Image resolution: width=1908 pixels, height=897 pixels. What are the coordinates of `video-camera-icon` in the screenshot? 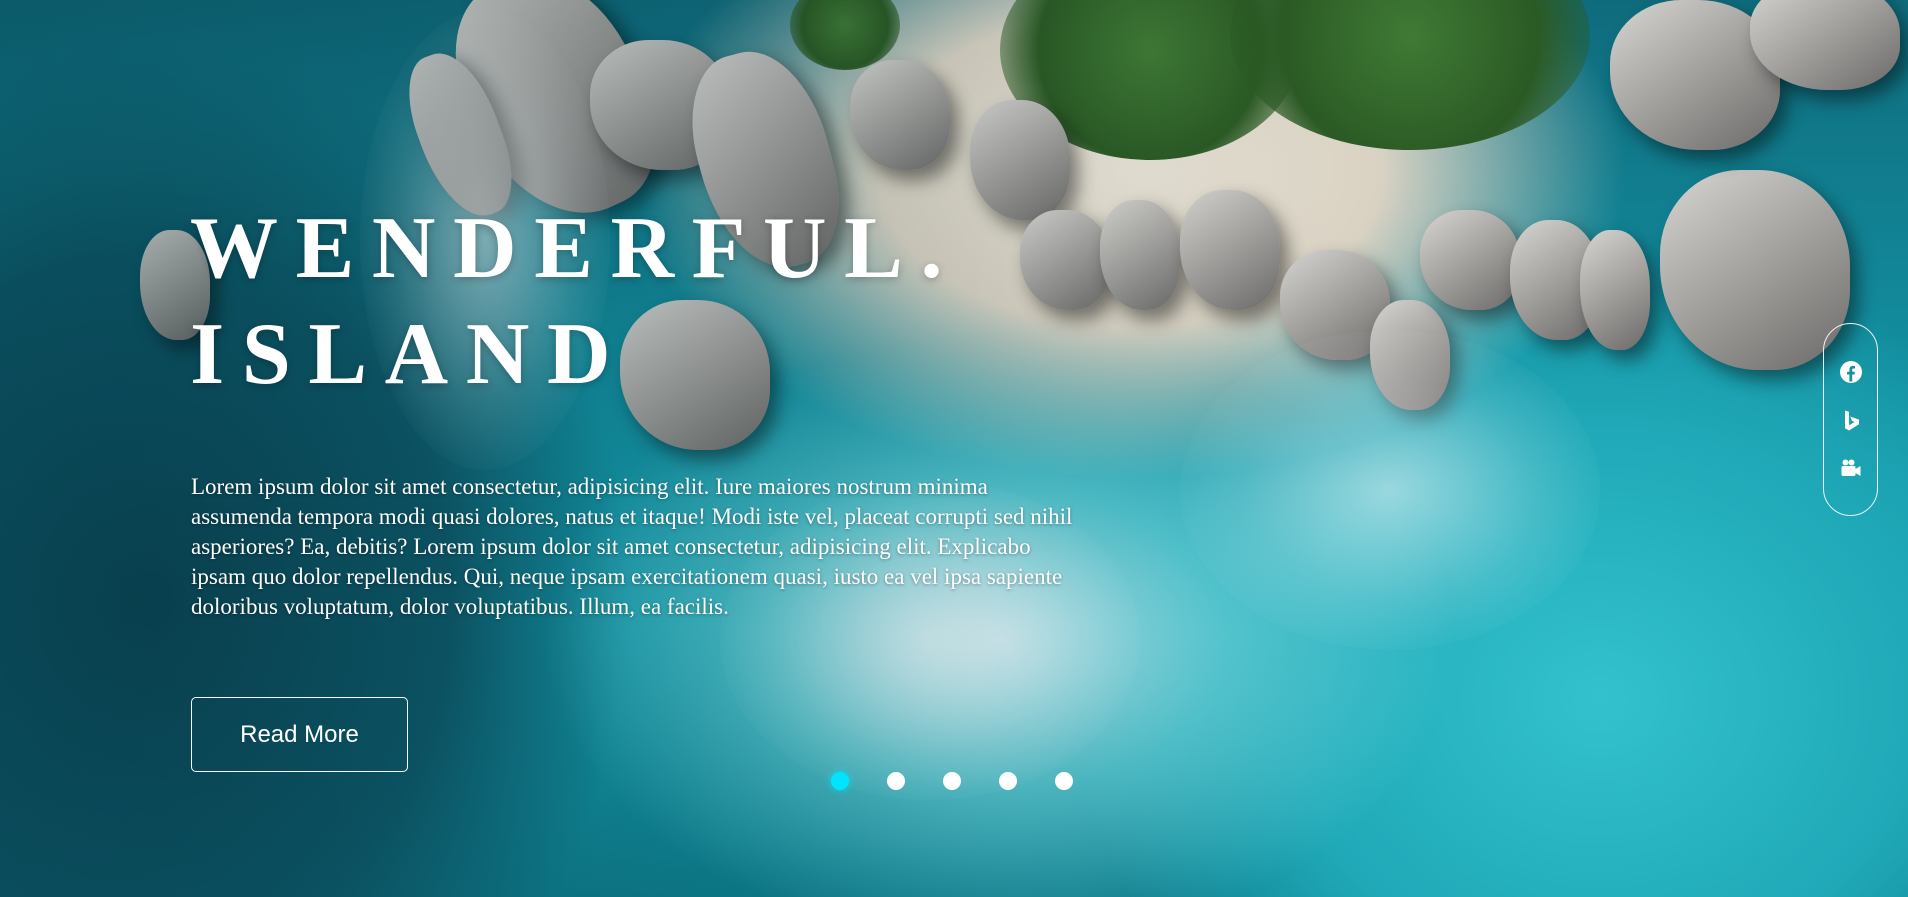 It's located at (1851, 468).